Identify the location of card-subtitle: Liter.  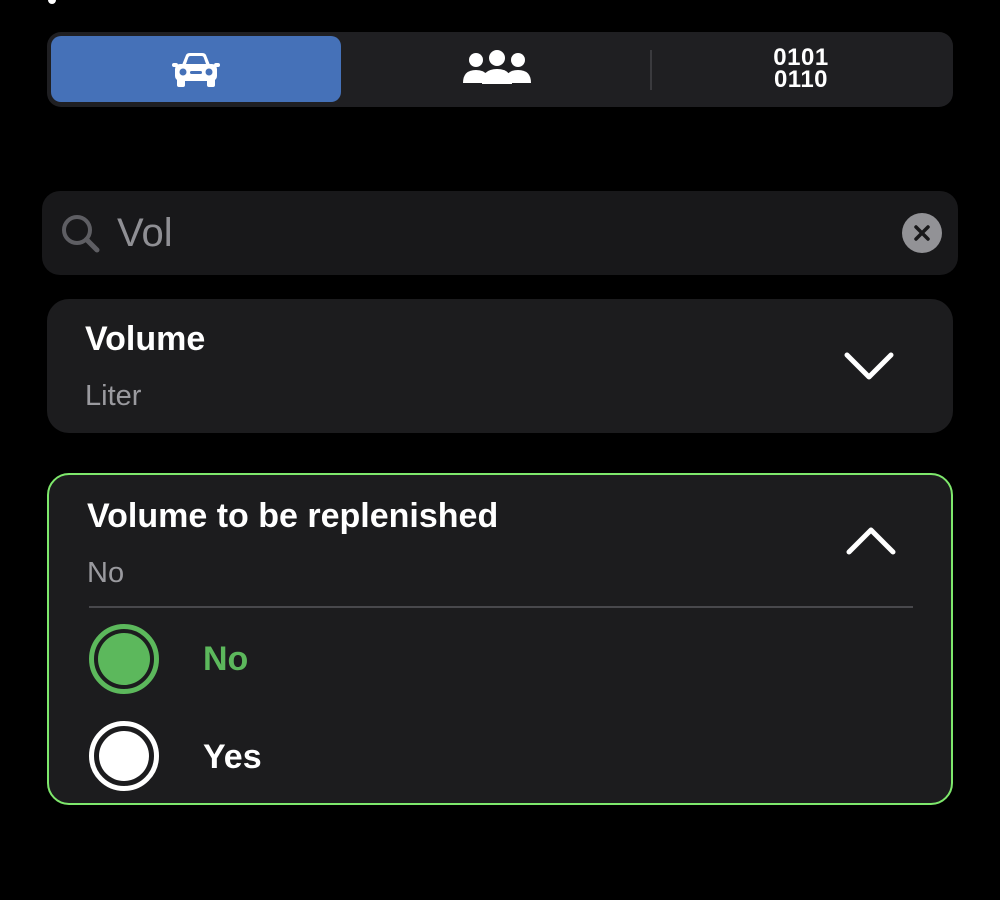
(113, 396).